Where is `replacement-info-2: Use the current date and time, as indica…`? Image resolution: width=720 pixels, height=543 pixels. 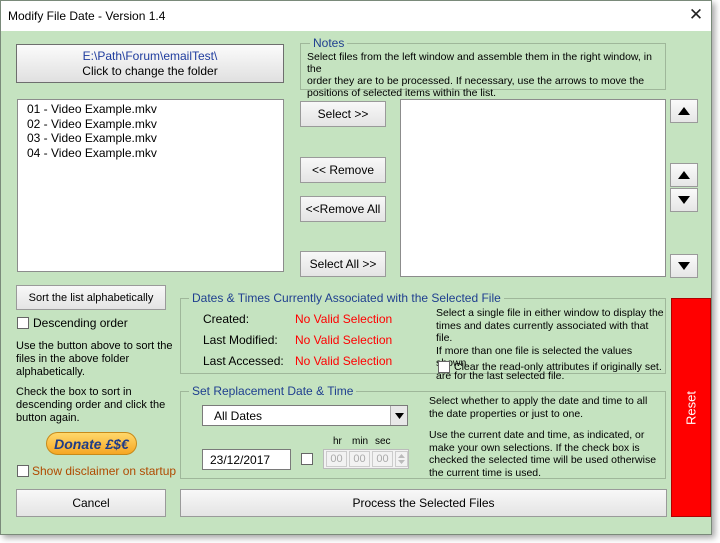
replacement-info-2: Use the current date and time, as indica… is located at coordinates (546, 454).